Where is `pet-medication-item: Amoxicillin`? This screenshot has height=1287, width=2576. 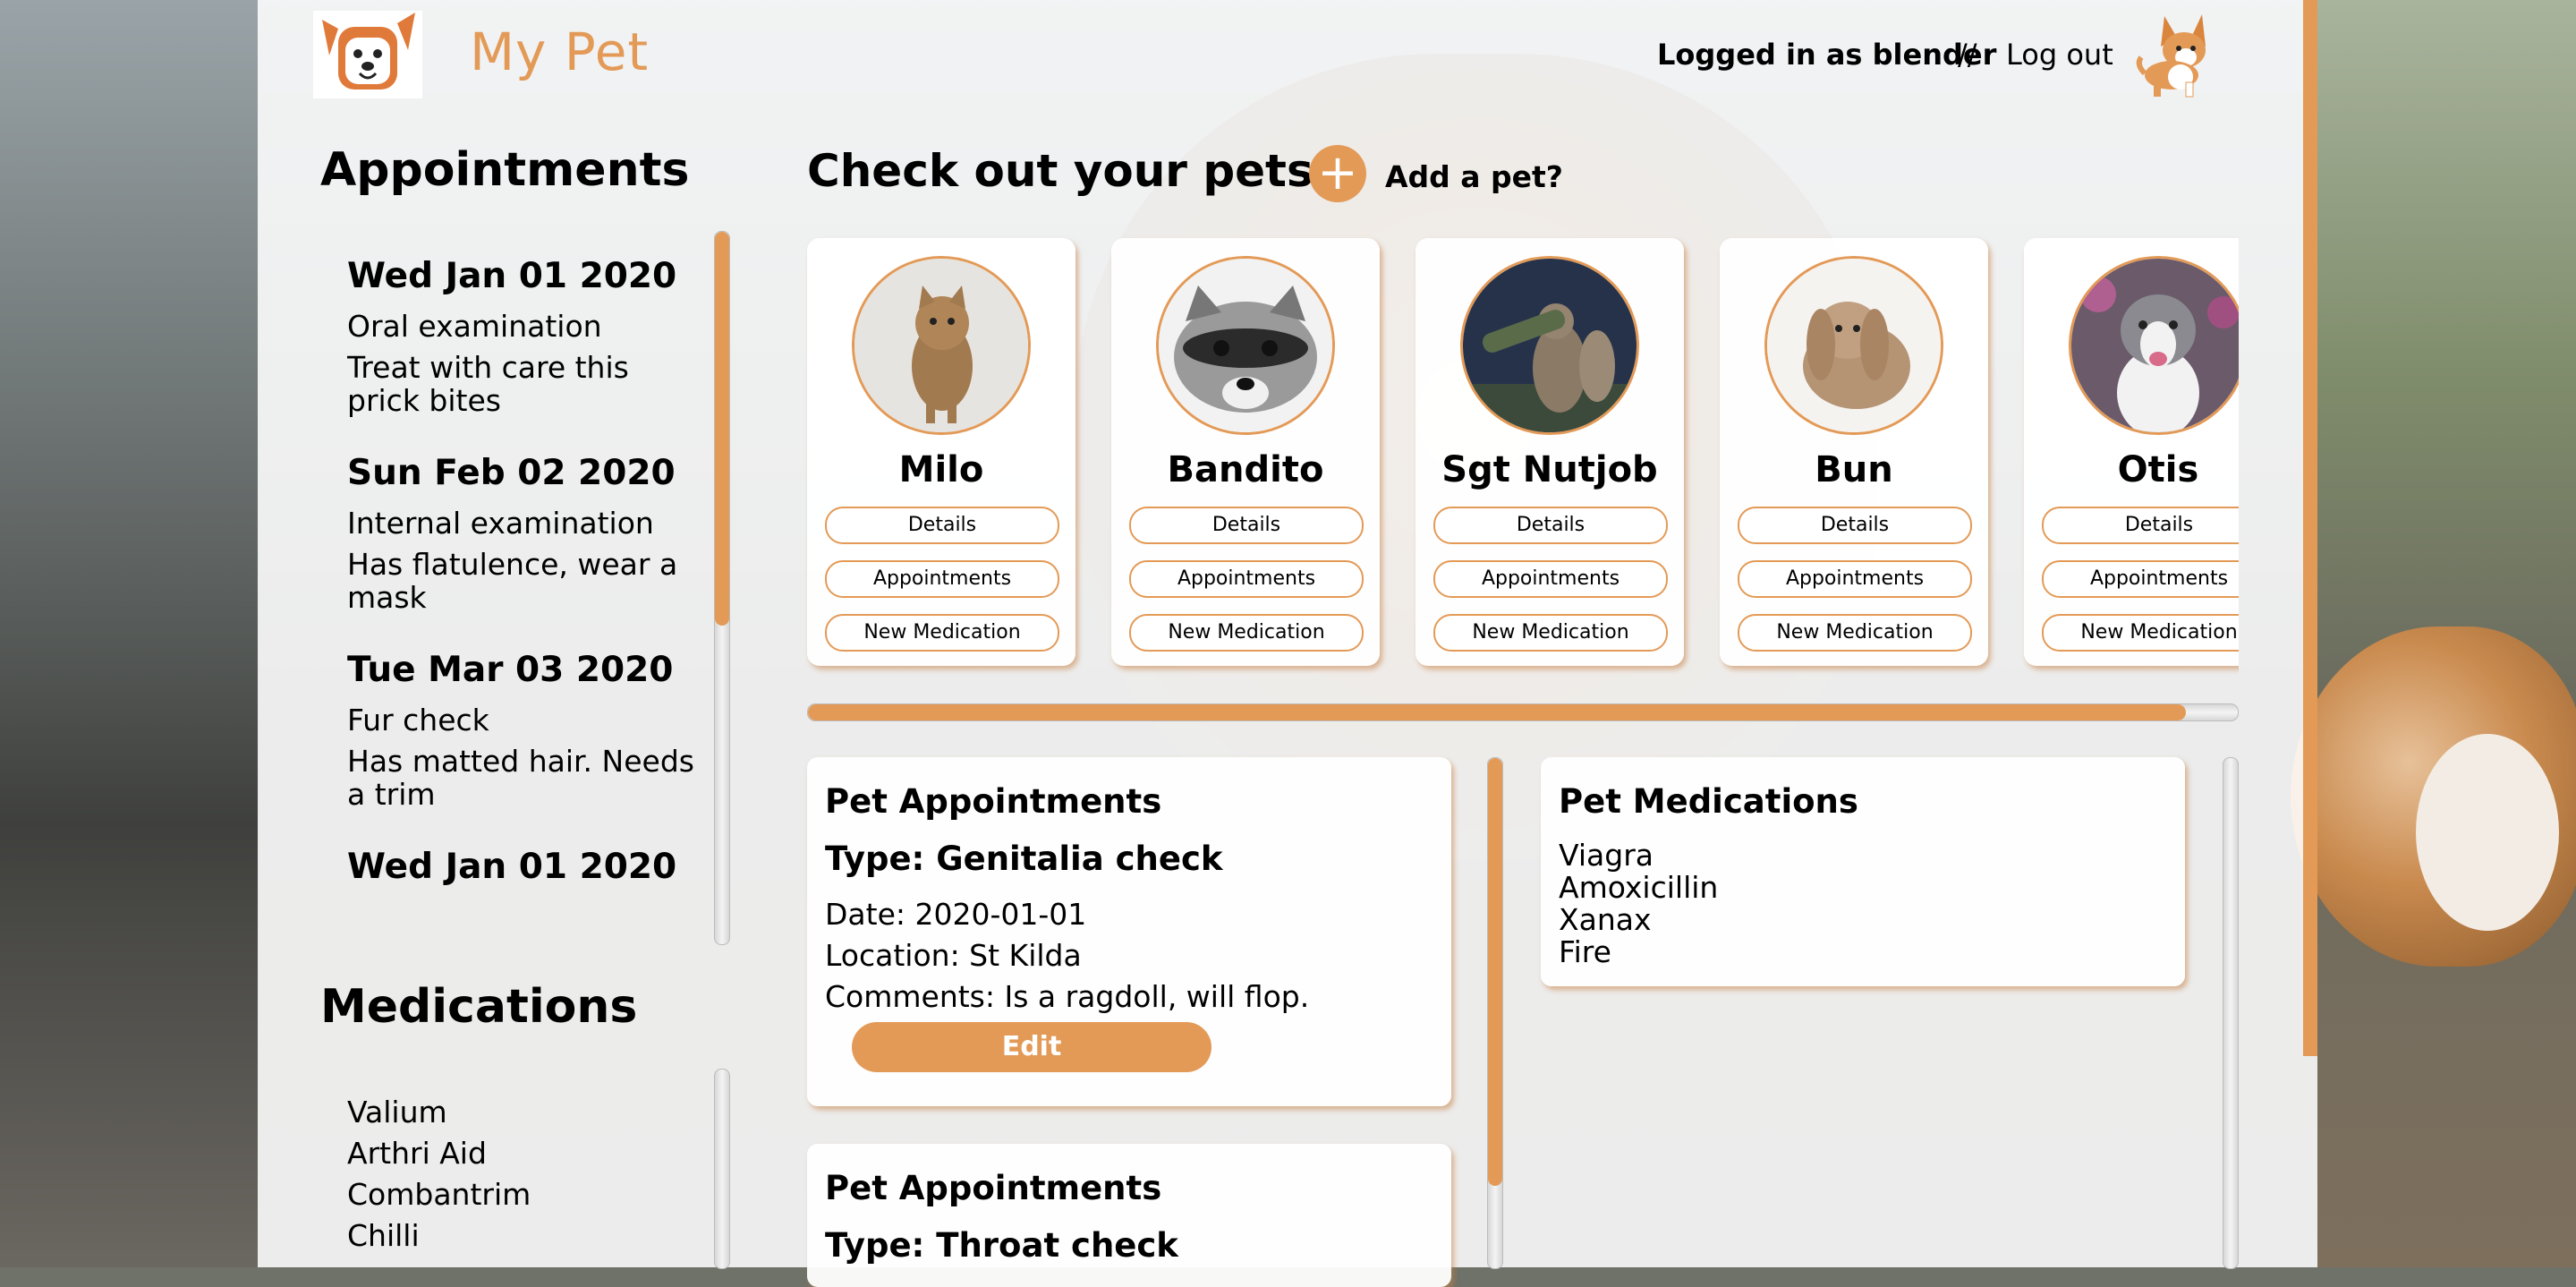 pet-medication-item: Amoxicillin is located at coordinates (1639, 887).